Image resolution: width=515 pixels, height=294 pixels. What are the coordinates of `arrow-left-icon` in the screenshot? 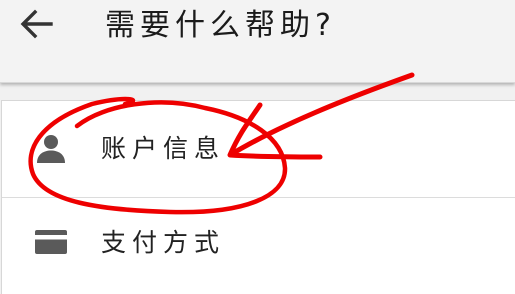 It's located at (36, 24).